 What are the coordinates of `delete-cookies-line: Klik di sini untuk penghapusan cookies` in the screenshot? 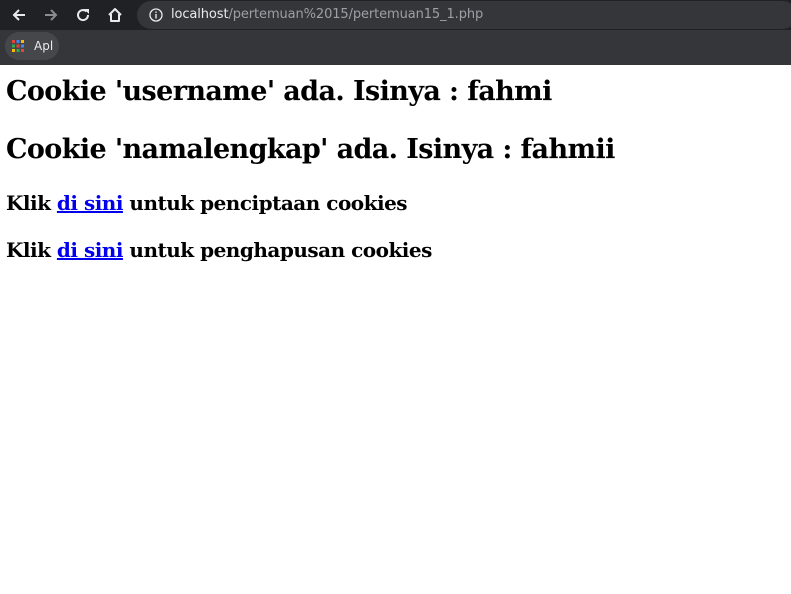 It's located at (219, 250).